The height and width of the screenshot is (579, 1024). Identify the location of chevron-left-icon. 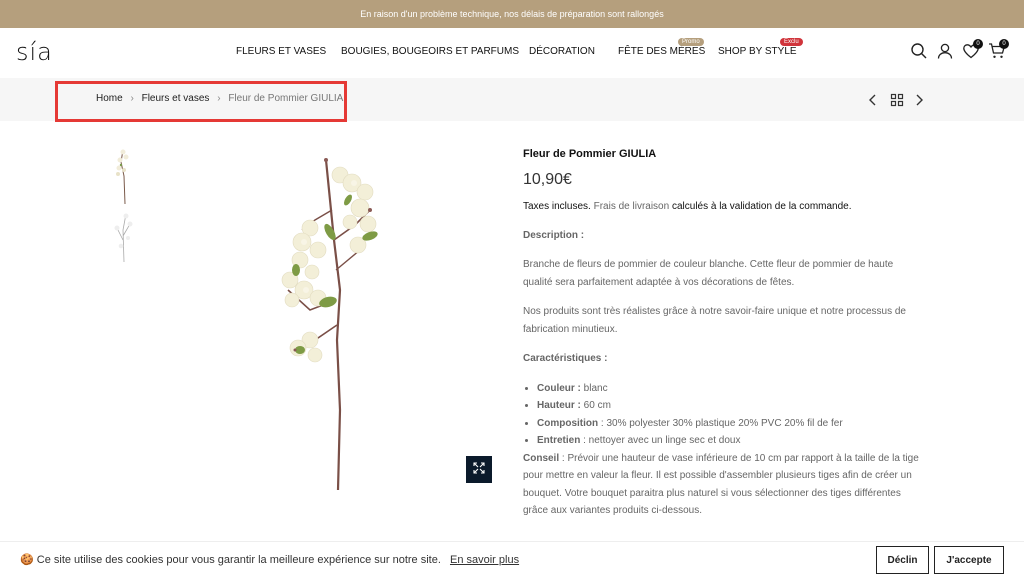
(875, 102).